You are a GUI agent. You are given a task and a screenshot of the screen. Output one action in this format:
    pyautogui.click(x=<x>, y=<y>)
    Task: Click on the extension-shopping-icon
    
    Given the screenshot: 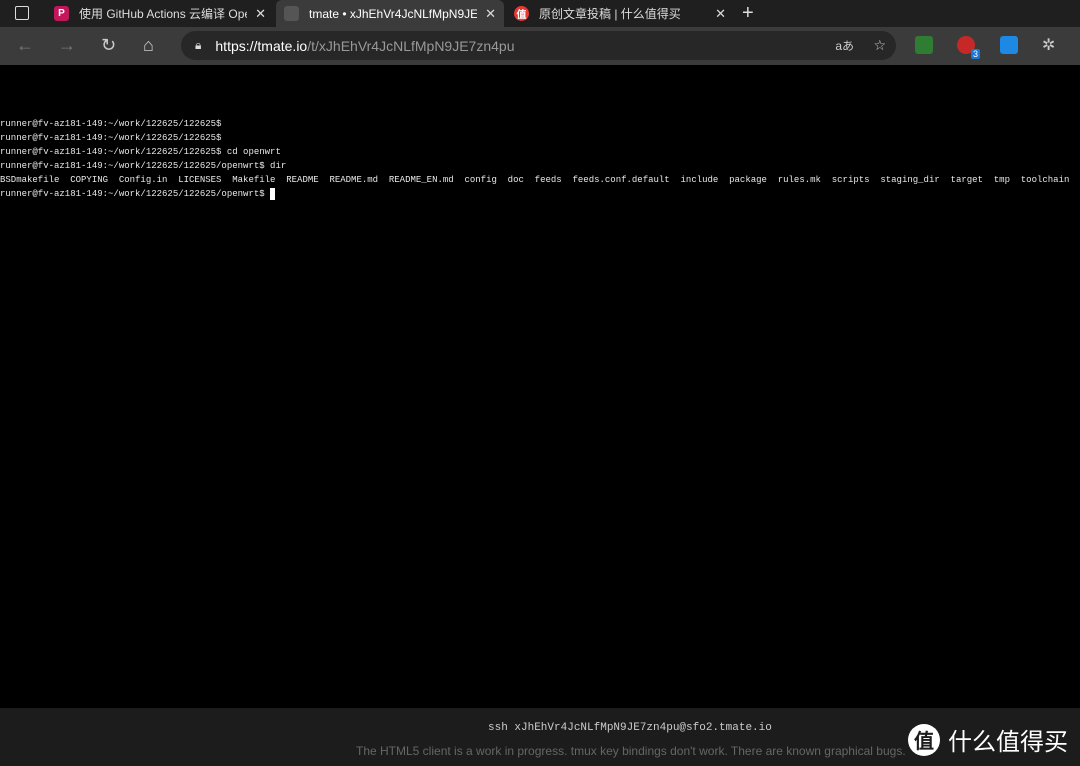 What is the action you would take?
    pyautogui.click(x=1009, y=45)
    